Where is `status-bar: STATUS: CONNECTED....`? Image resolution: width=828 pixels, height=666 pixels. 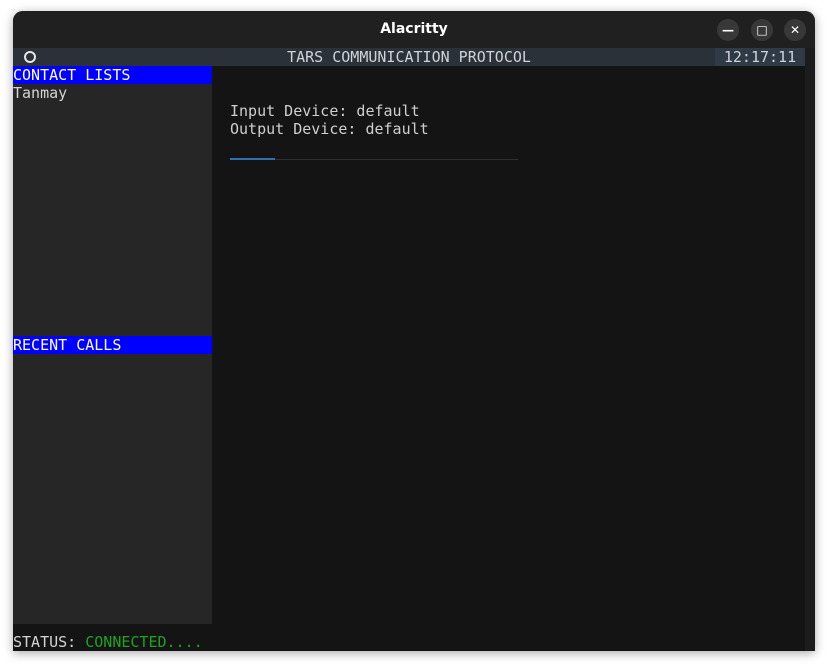
status-bar: STATUS: CONNECTED.... is located at coordinates (409, 637).